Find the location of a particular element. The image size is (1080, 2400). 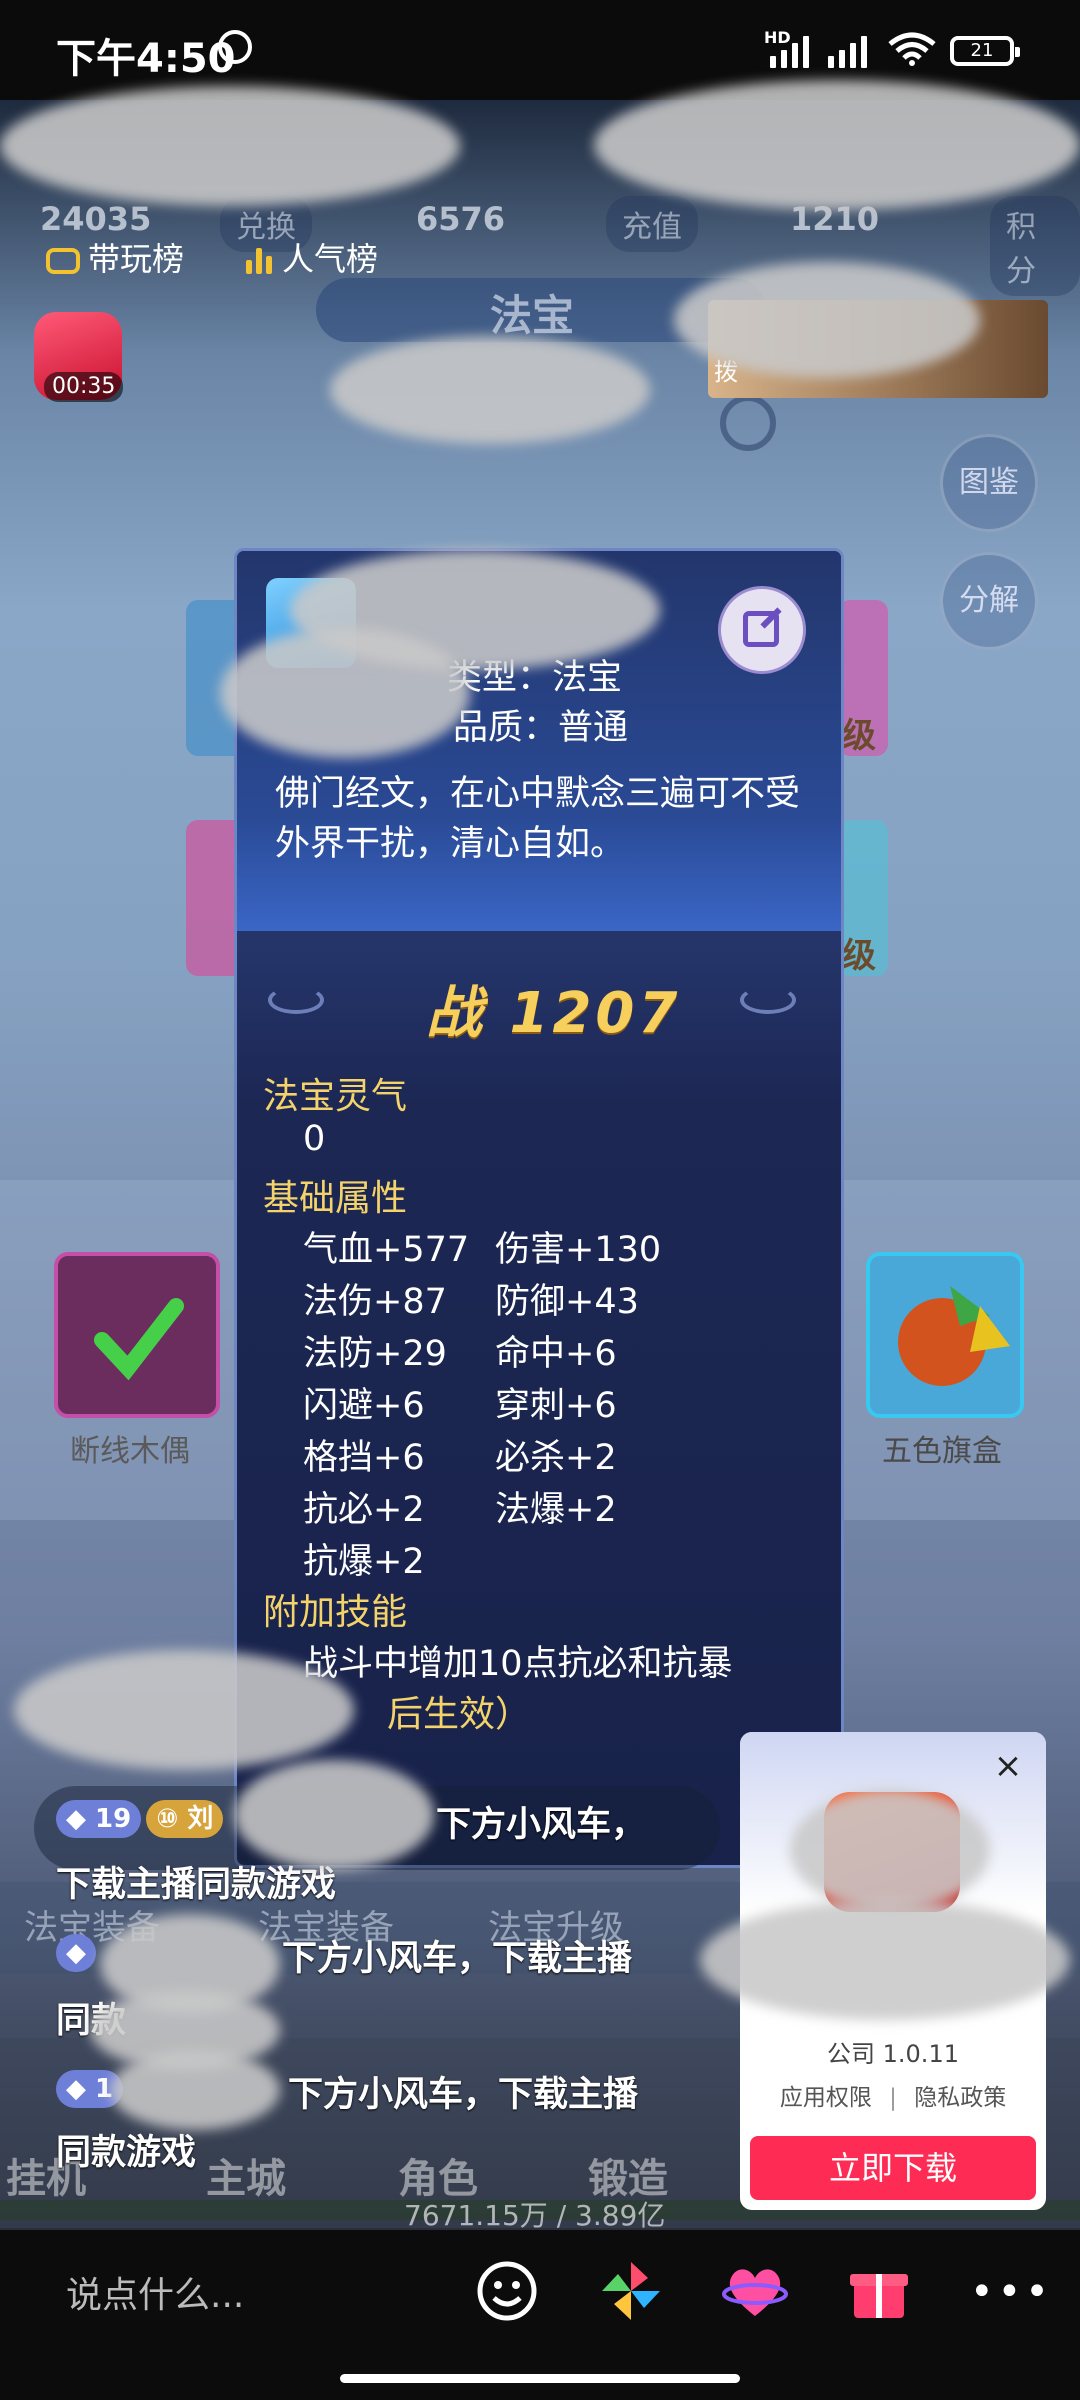

attr-magic-crit: 法爆+2 is located at coordinates (556, 1510).